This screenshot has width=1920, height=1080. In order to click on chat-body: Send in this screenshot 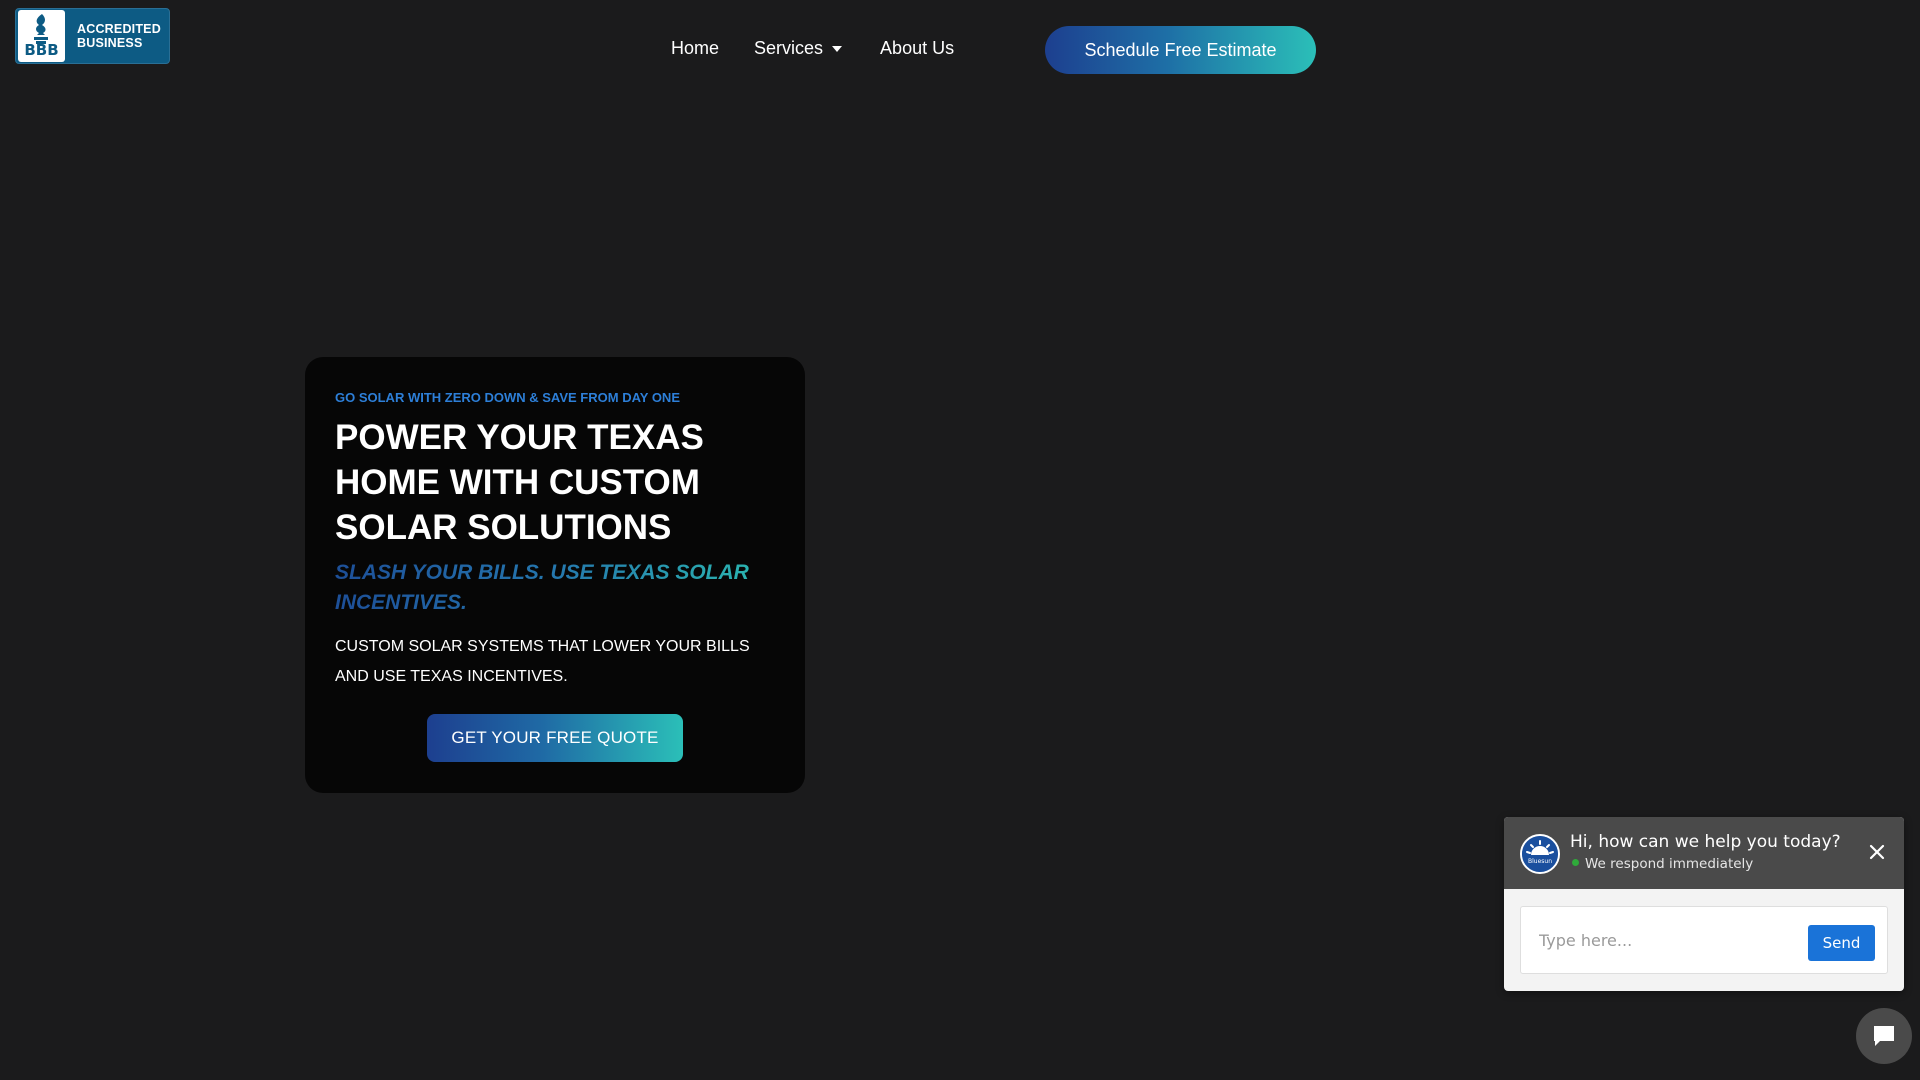, I will do `click(1704, 931)`.